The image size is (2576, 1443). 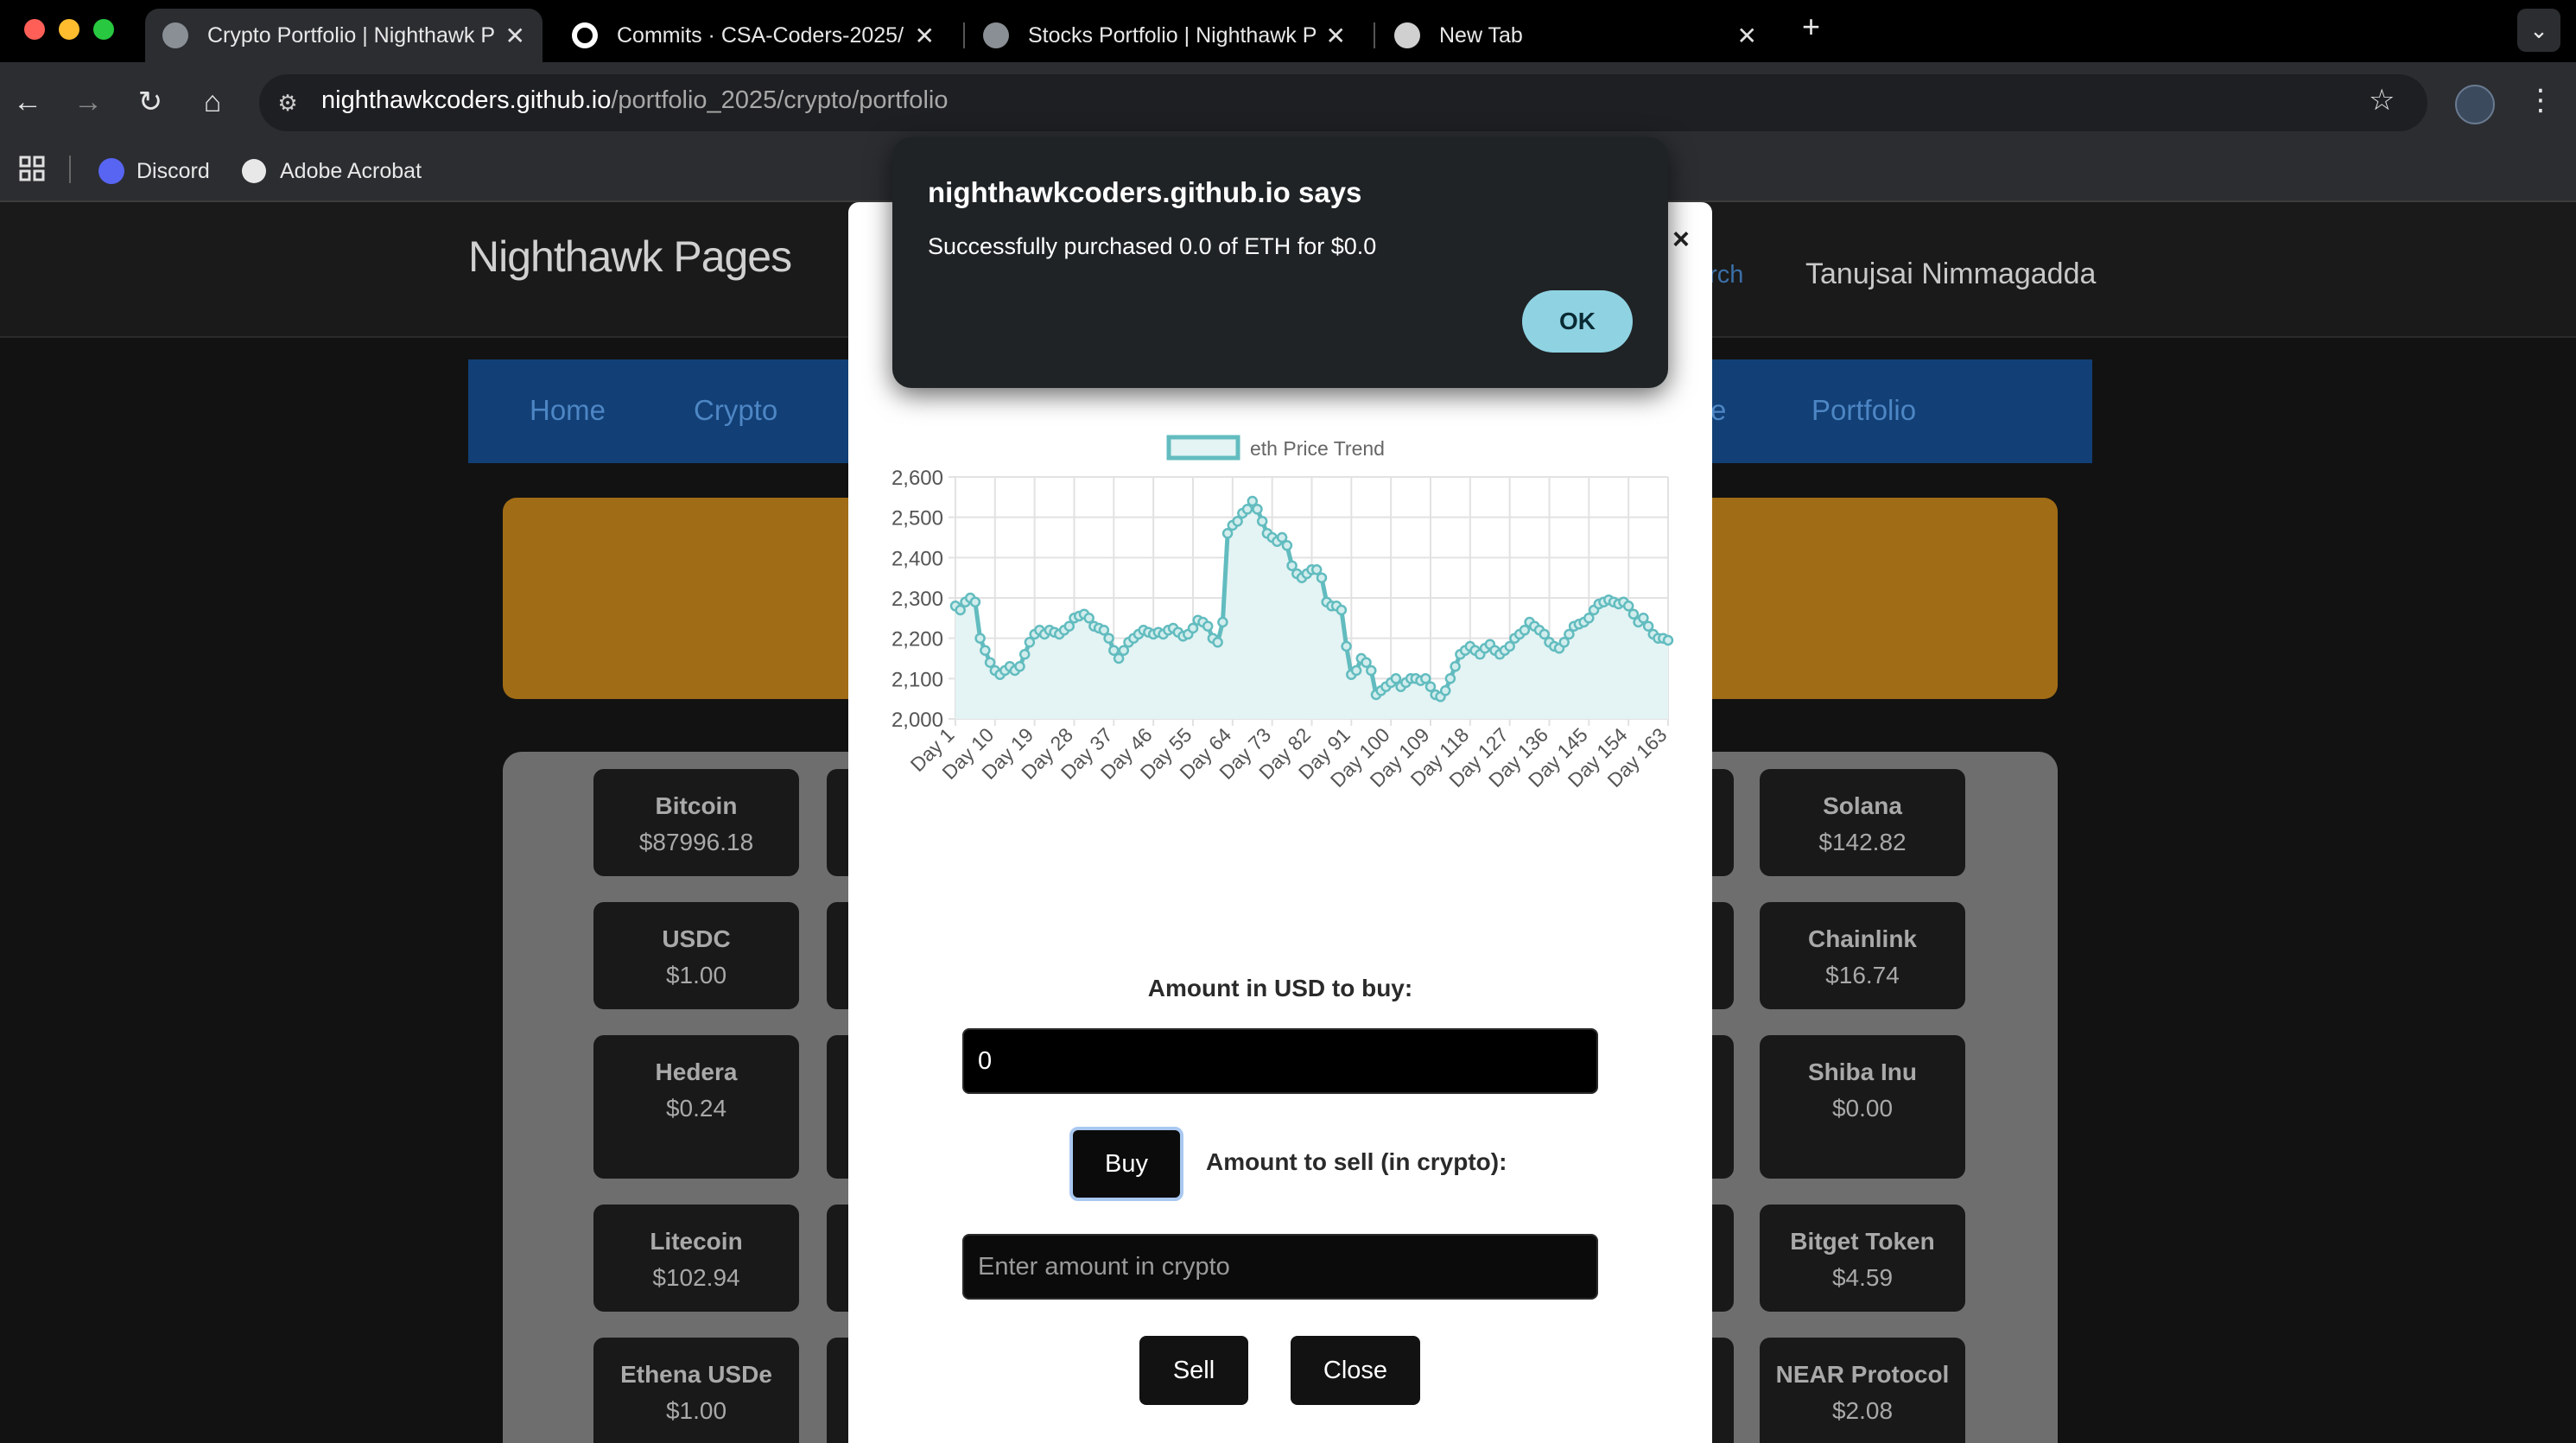 I want to click on crypto-name: Shiba Inu, so click(x=1863, y=1071).